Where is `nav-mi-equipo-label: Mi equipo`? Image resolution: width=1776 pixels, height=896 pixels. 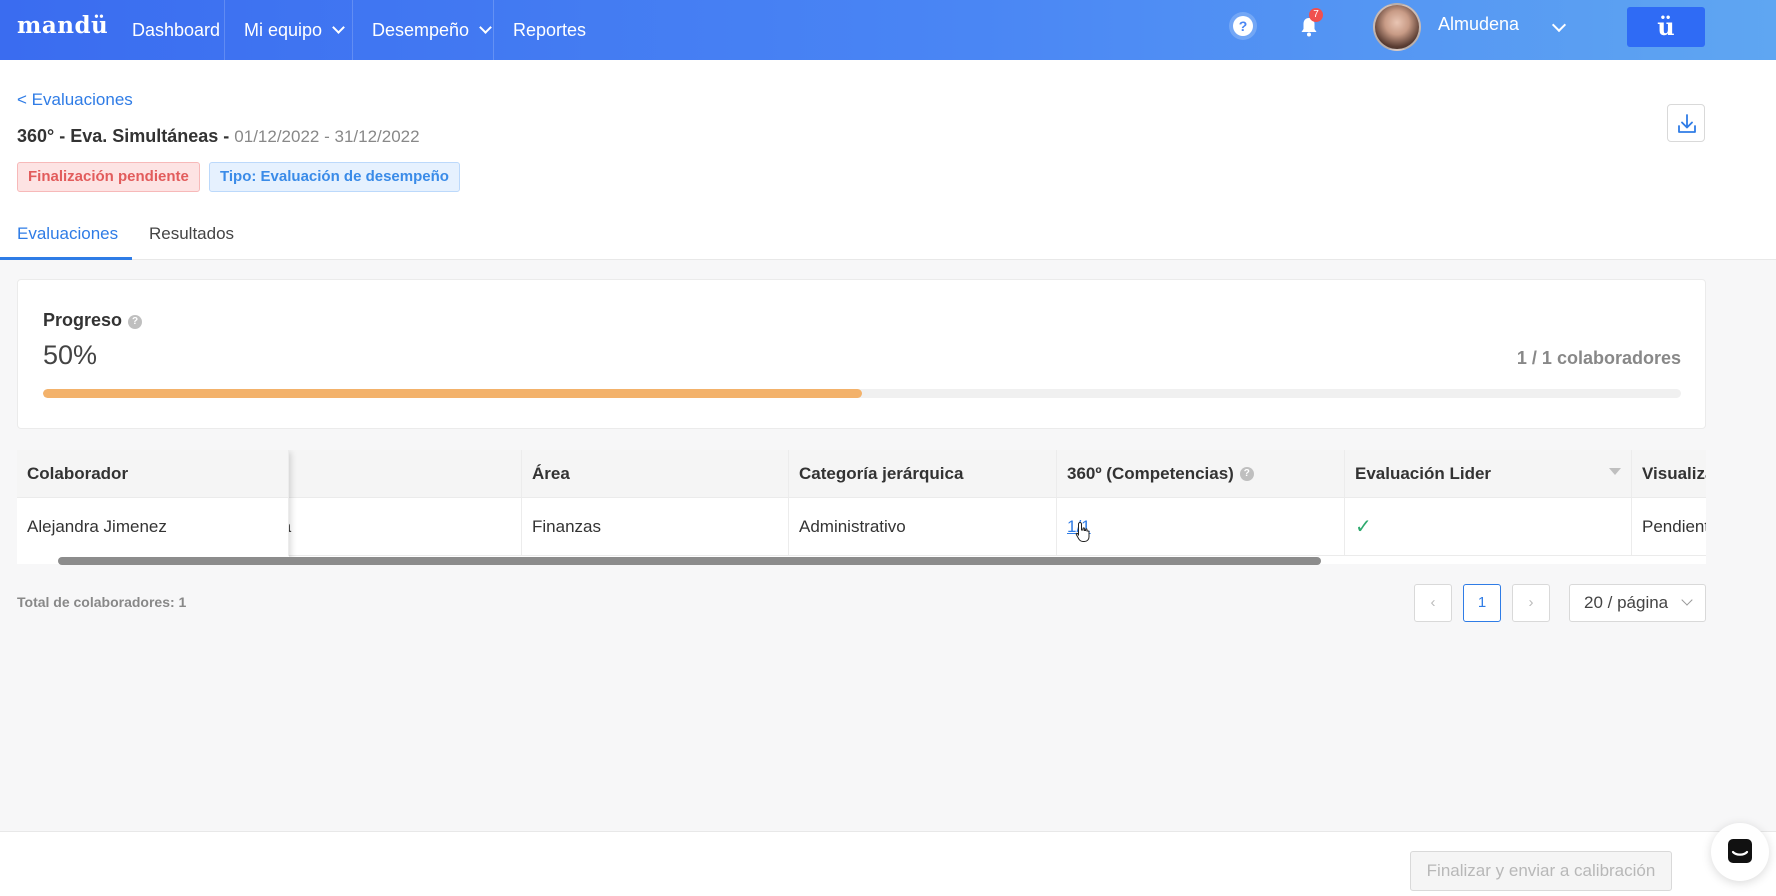 nav-mi-equipo-label: Mi equipo is located at coordinates (283, 29).